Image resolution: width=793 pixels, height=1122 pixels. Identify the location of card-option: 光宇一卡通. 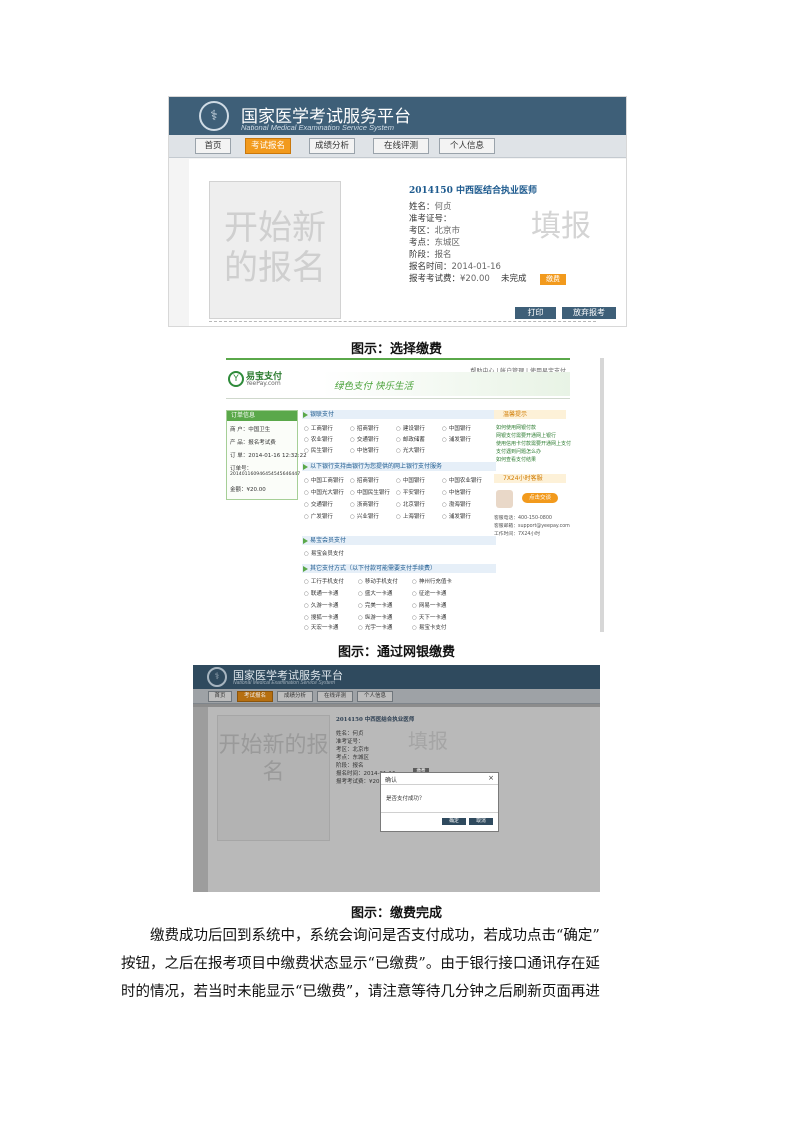
(375, 627).